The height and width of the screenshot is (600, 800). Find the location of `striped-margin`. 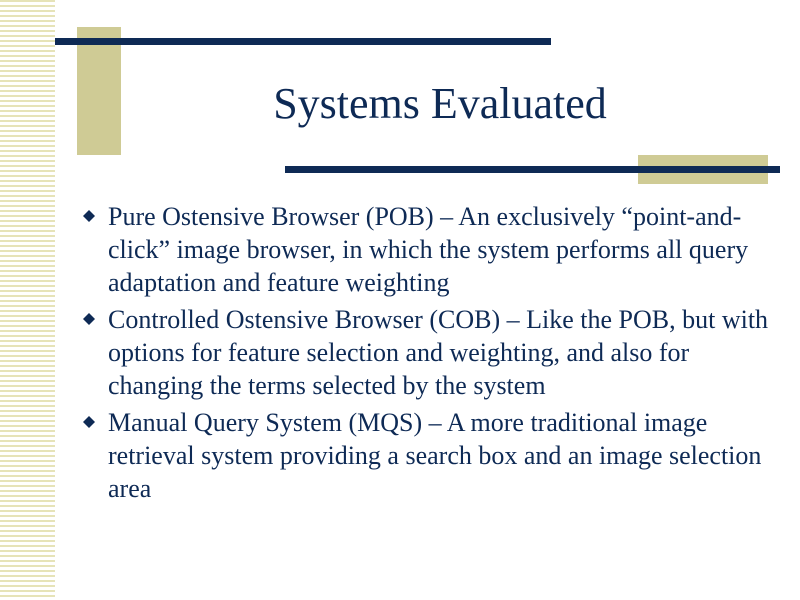

striped-margin is located at coordinates (27, 300).